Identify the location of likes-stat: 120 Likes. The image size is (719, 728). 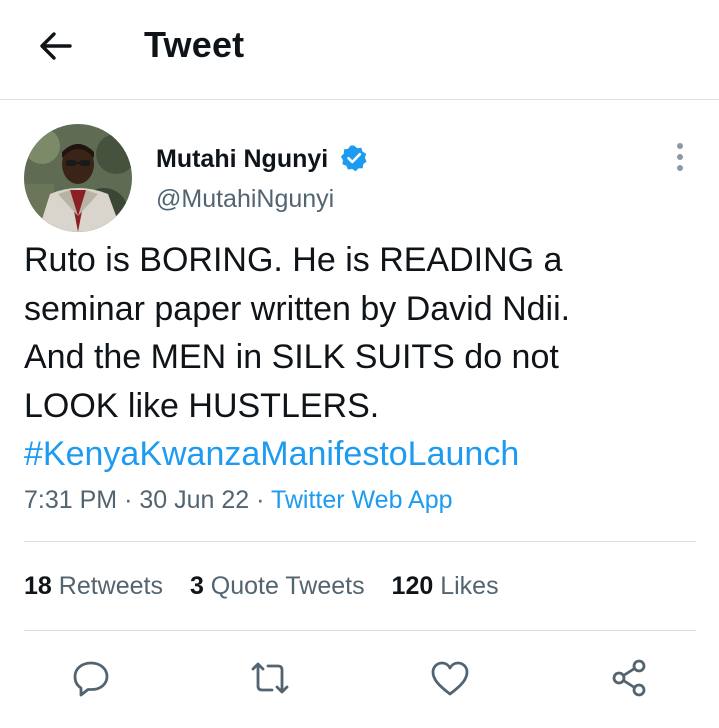
(445, 586).